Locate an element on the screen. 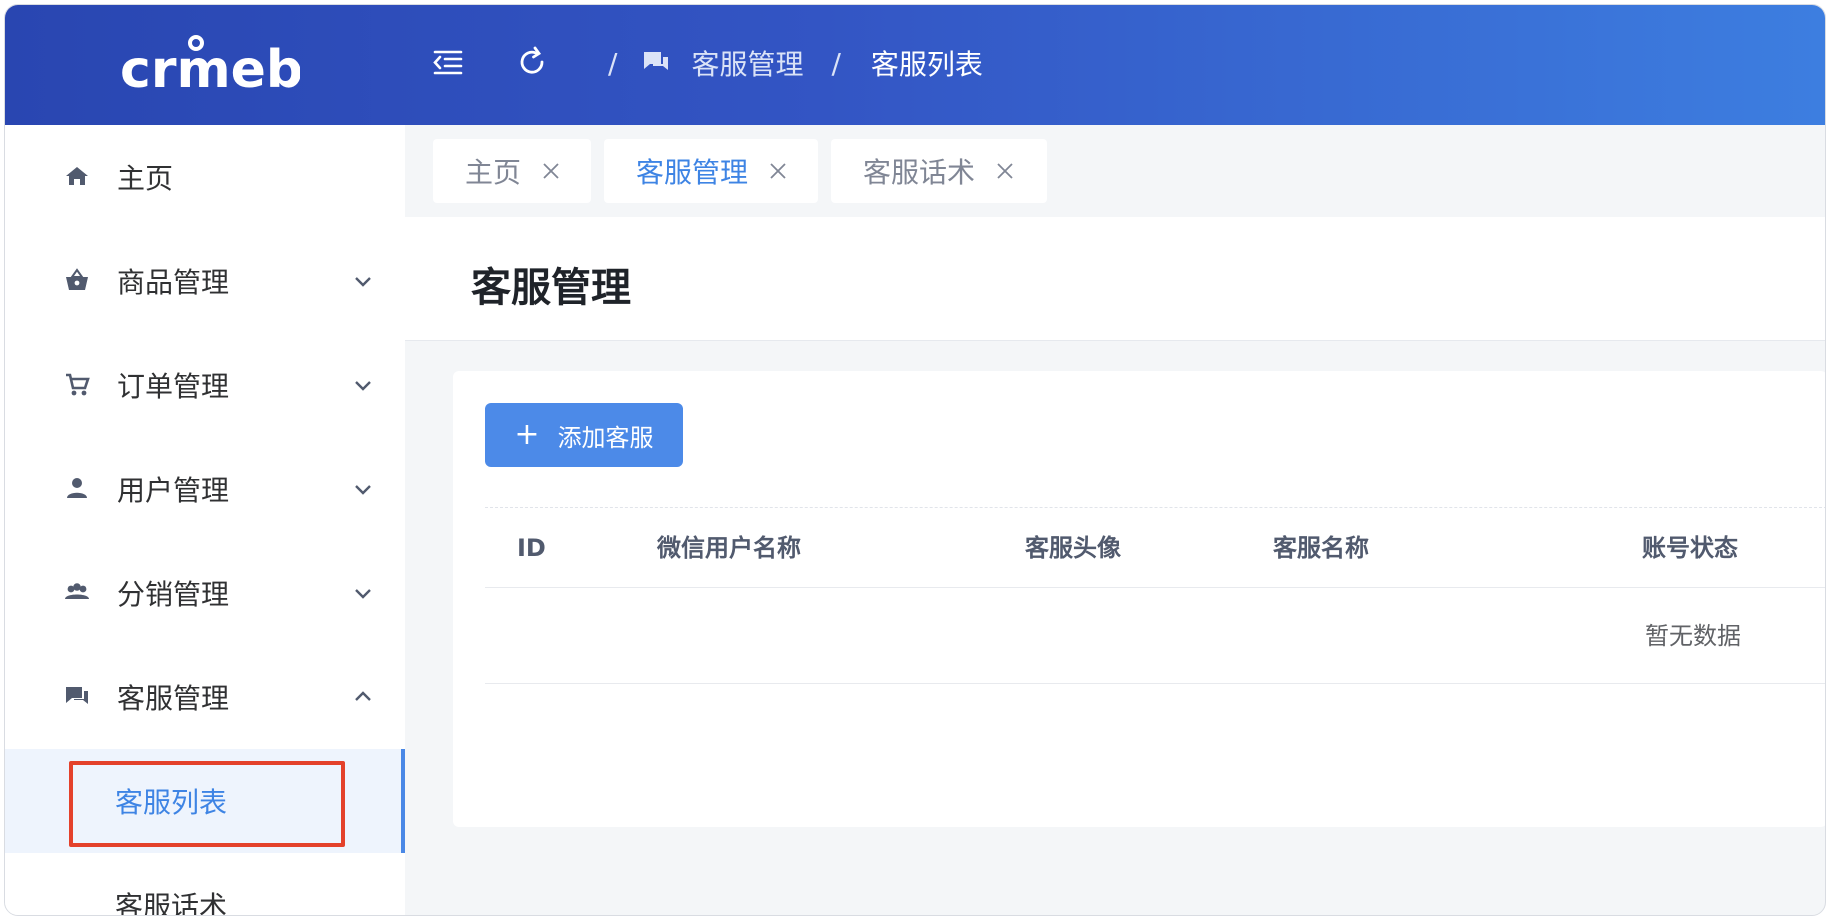 This screenshot has height=920, width=1828. column-header-account-status: 账号状态 is located at coordinates (1690, 548).